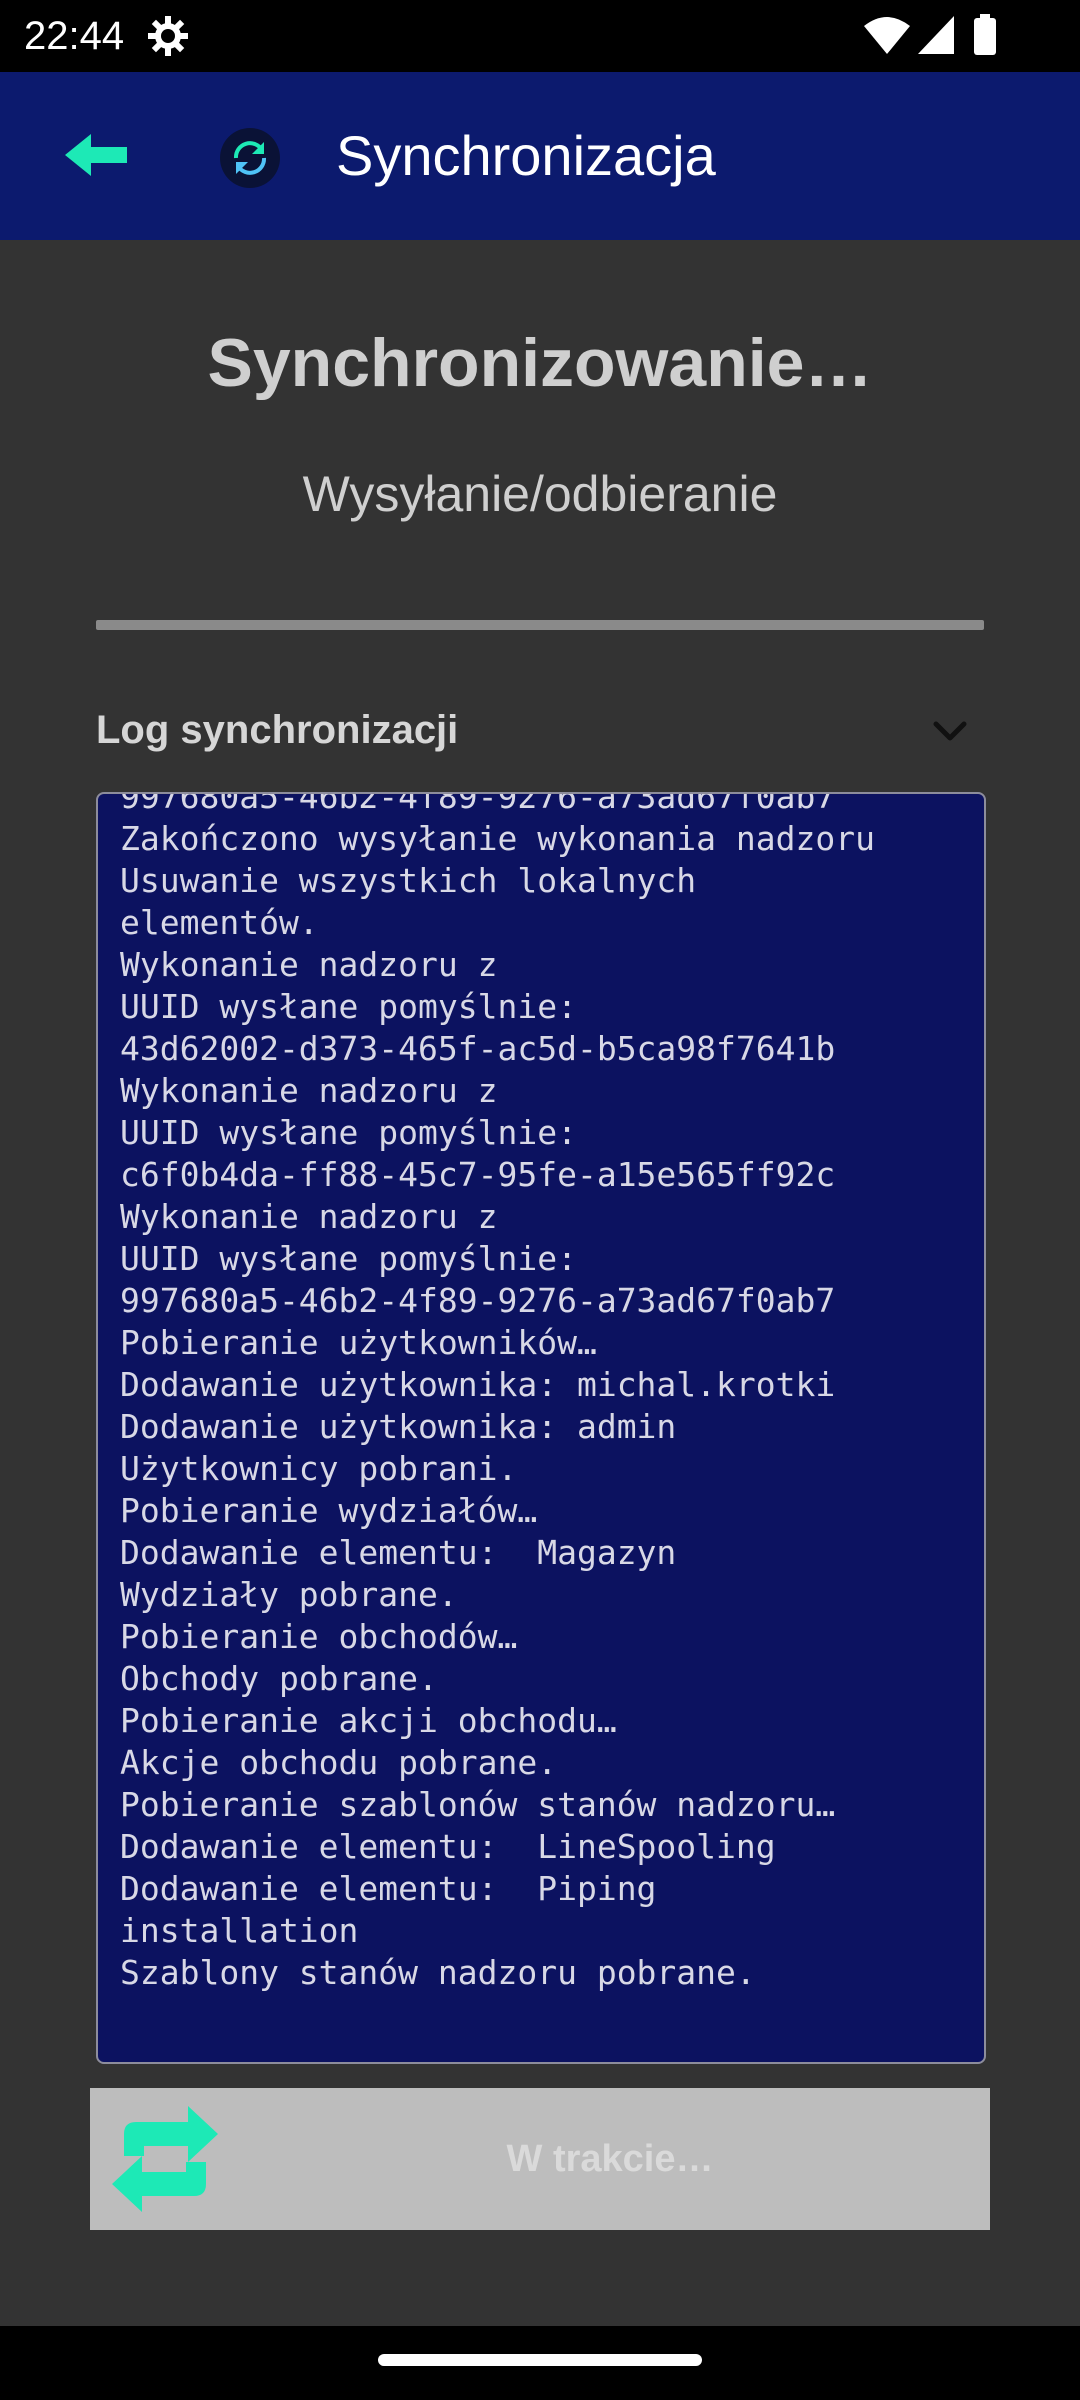 The height and width of the screenshot is (2400, 1080). Describe the element at coordinates (398, 1426) in the screenshot. I see `log-line: Dodawanie użytkownika: admin` at that location.